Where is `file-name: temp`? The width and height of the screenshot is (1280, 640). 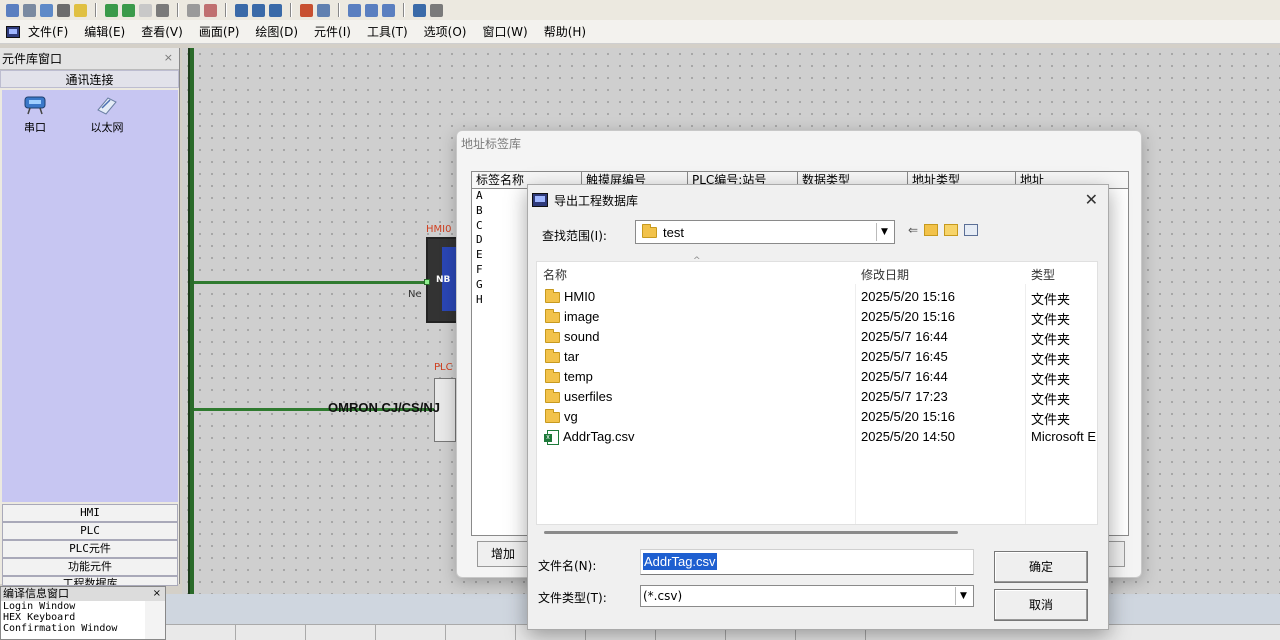 file-name: temp is located at coordinates (569, 376).